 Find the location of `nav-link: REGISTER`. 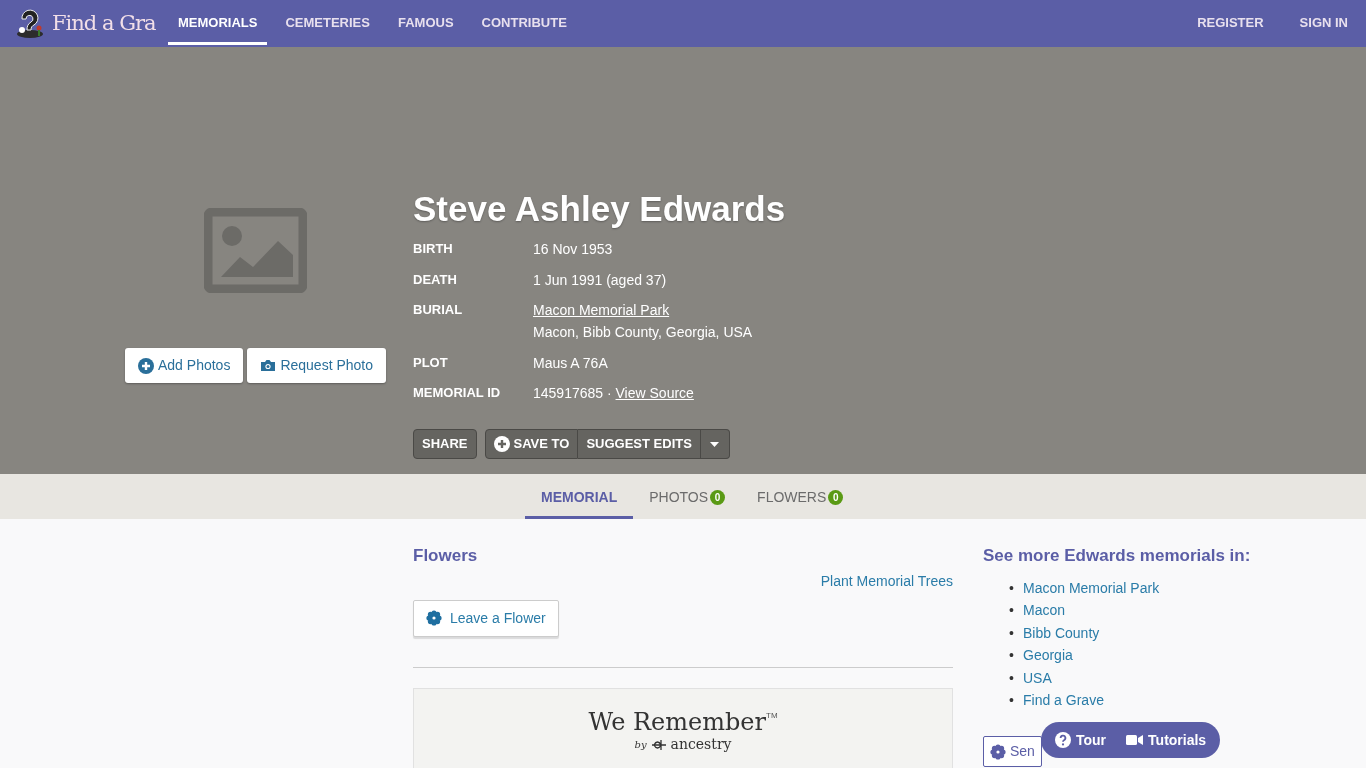

nav-link: REGISTER is located at coordinates (1230, 22).